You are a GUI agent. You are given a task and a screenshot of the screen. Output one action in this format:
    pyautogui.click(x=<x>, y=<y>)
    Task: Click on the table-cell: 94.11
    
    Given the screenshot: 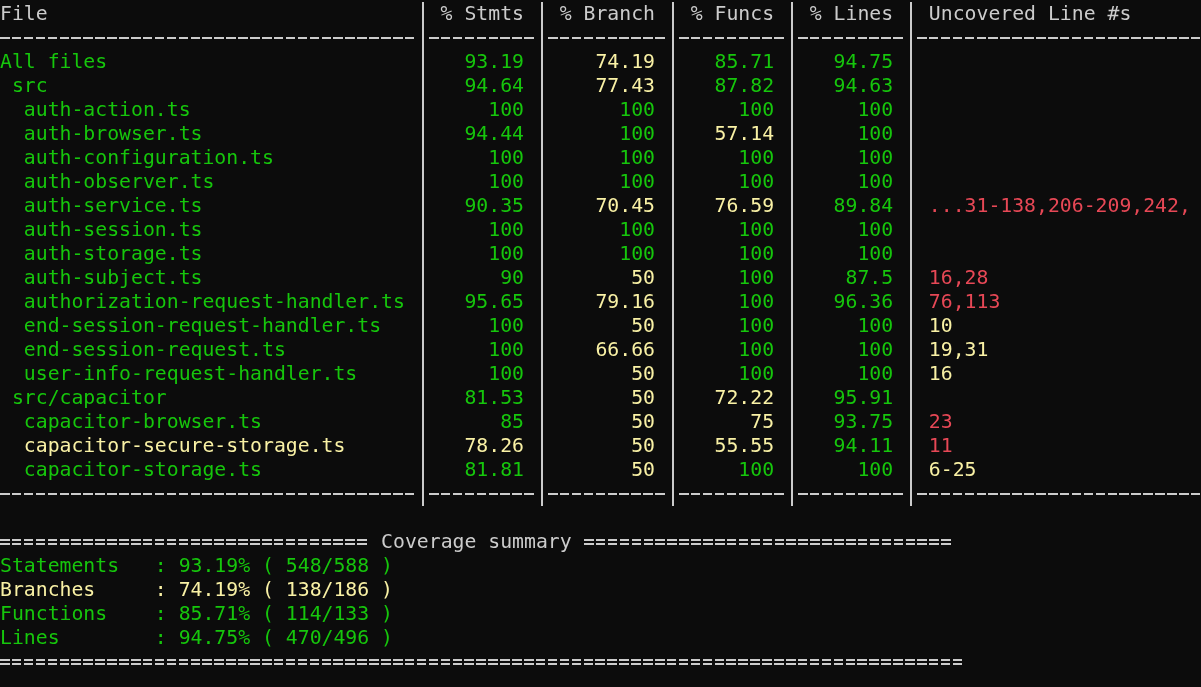 What is the action you would take?
    pyautogui.click(x=863, y=446)
    